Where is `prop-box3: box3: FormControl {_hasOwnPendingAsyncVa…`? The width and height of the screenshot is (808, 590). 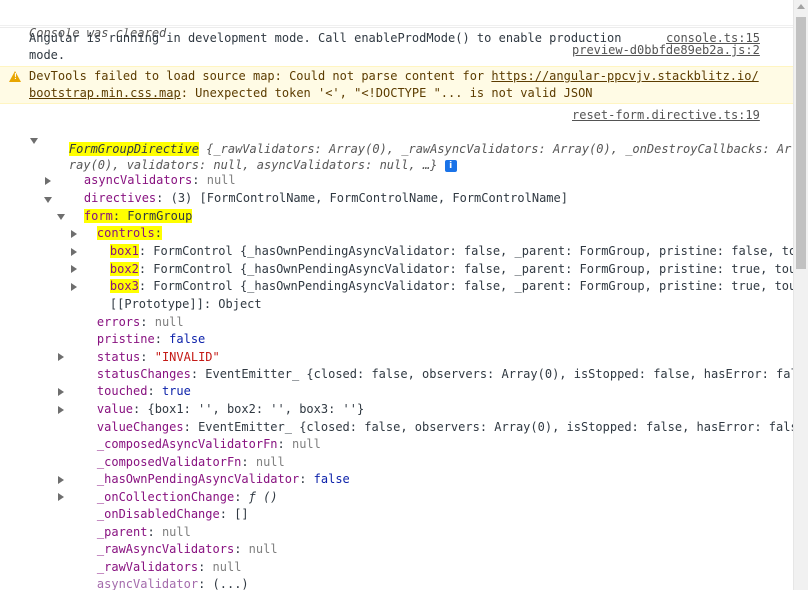 prop-box3: box3: FormControl {_hasOwnPendingAsyncVa… is located at coordinates (437, 277).